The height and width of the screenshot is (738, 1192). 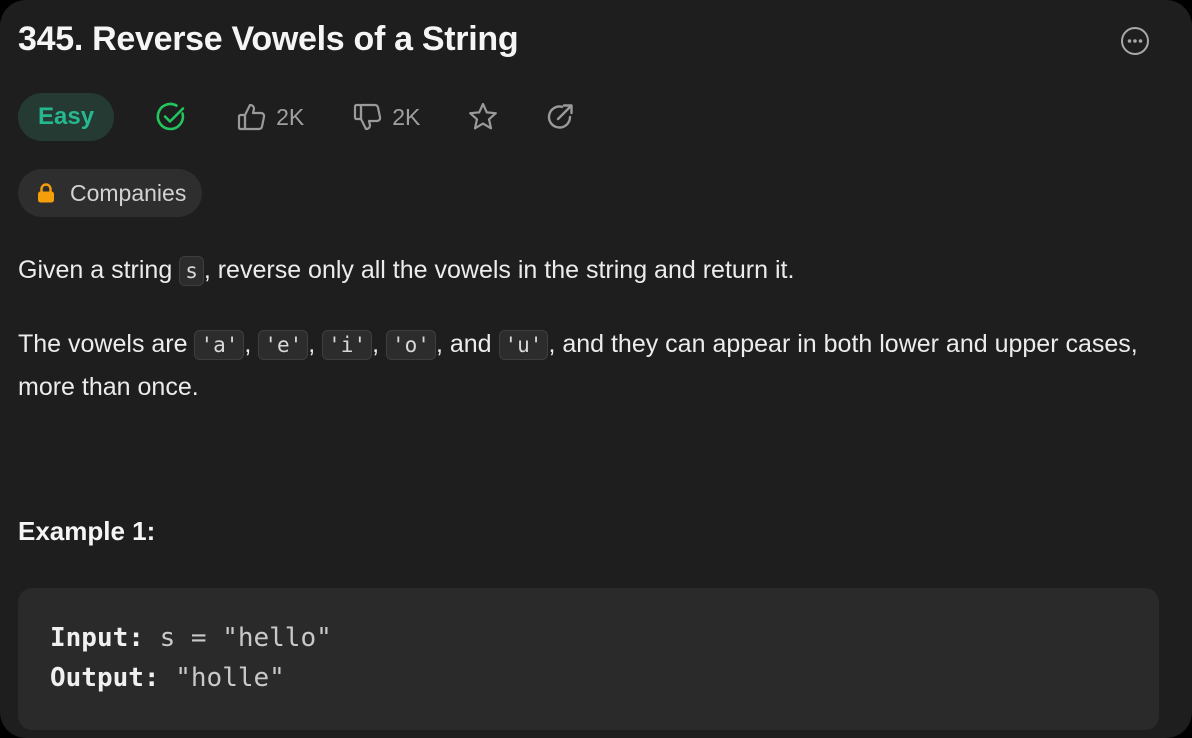 I want to click on companies-label: Companies, so click(x=128, y=192).